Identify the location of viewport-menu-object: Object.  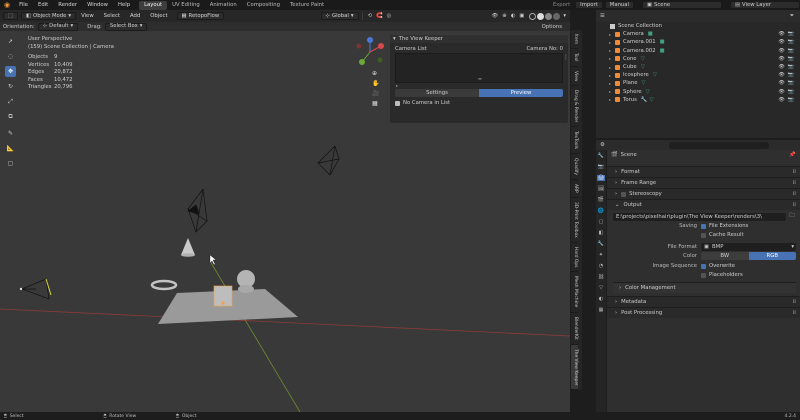
(158, 16).